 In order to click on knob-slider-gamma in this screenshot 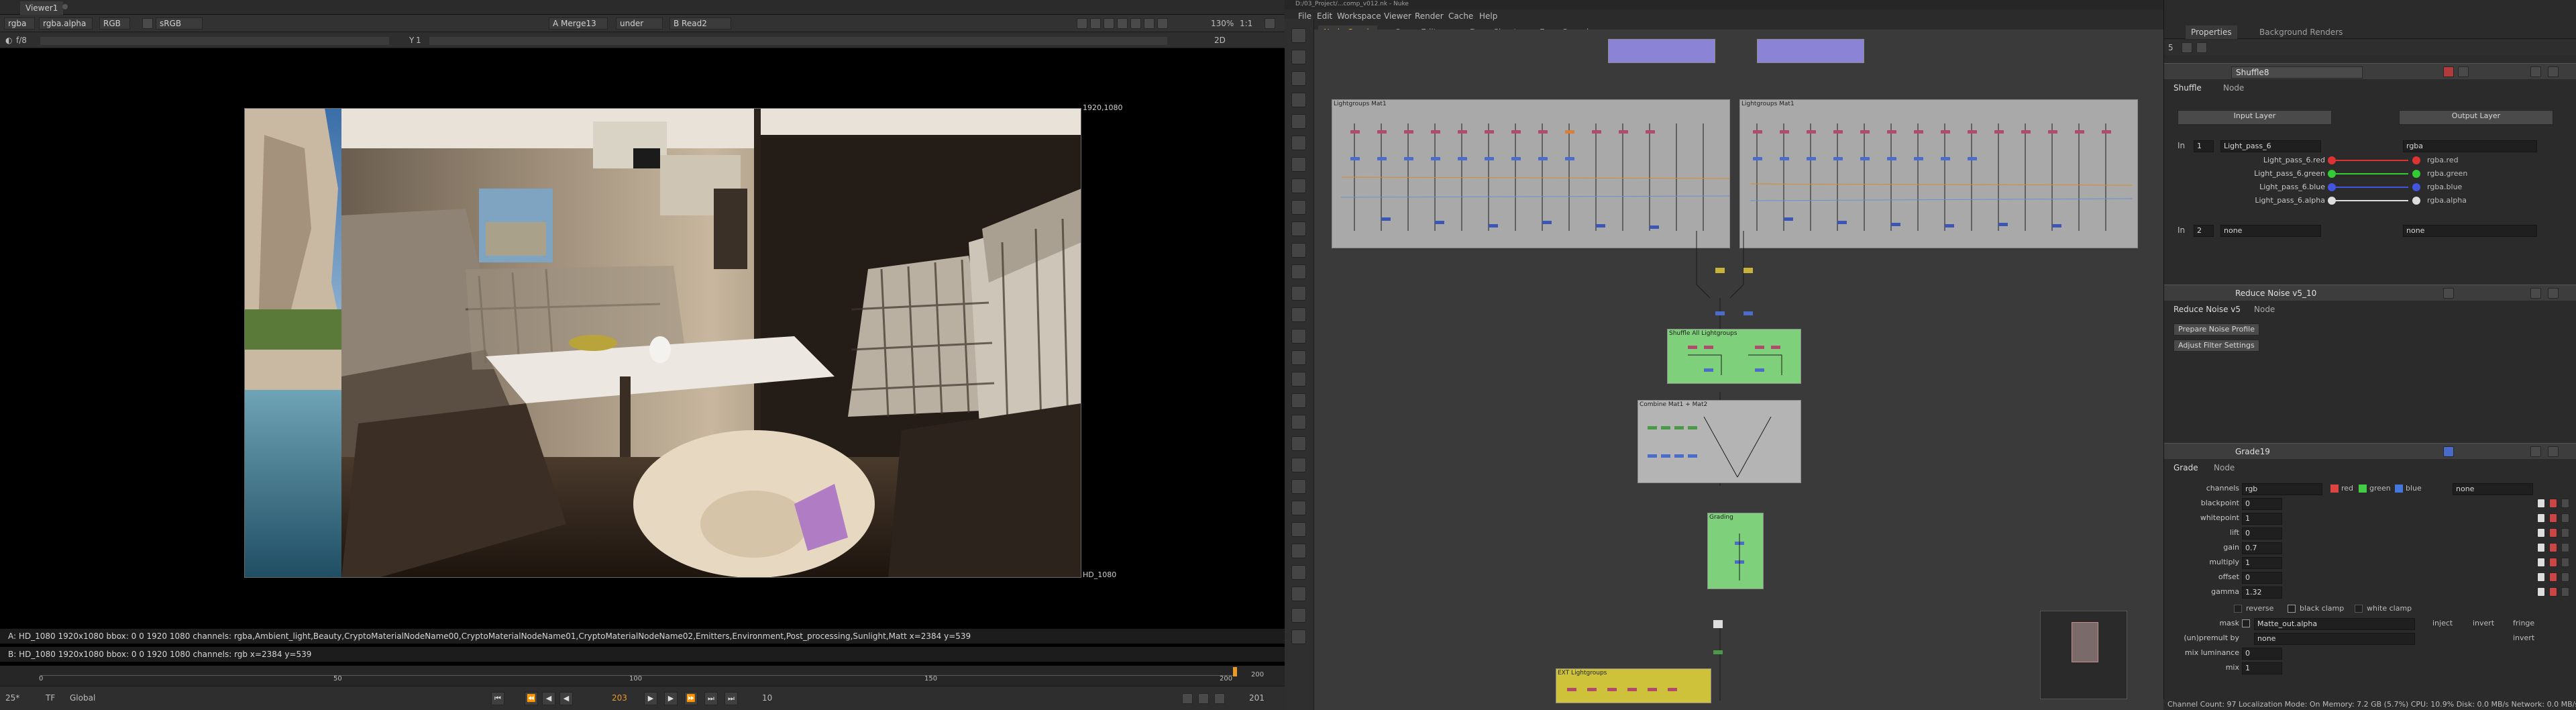, I will do `click(2409, 593)`.